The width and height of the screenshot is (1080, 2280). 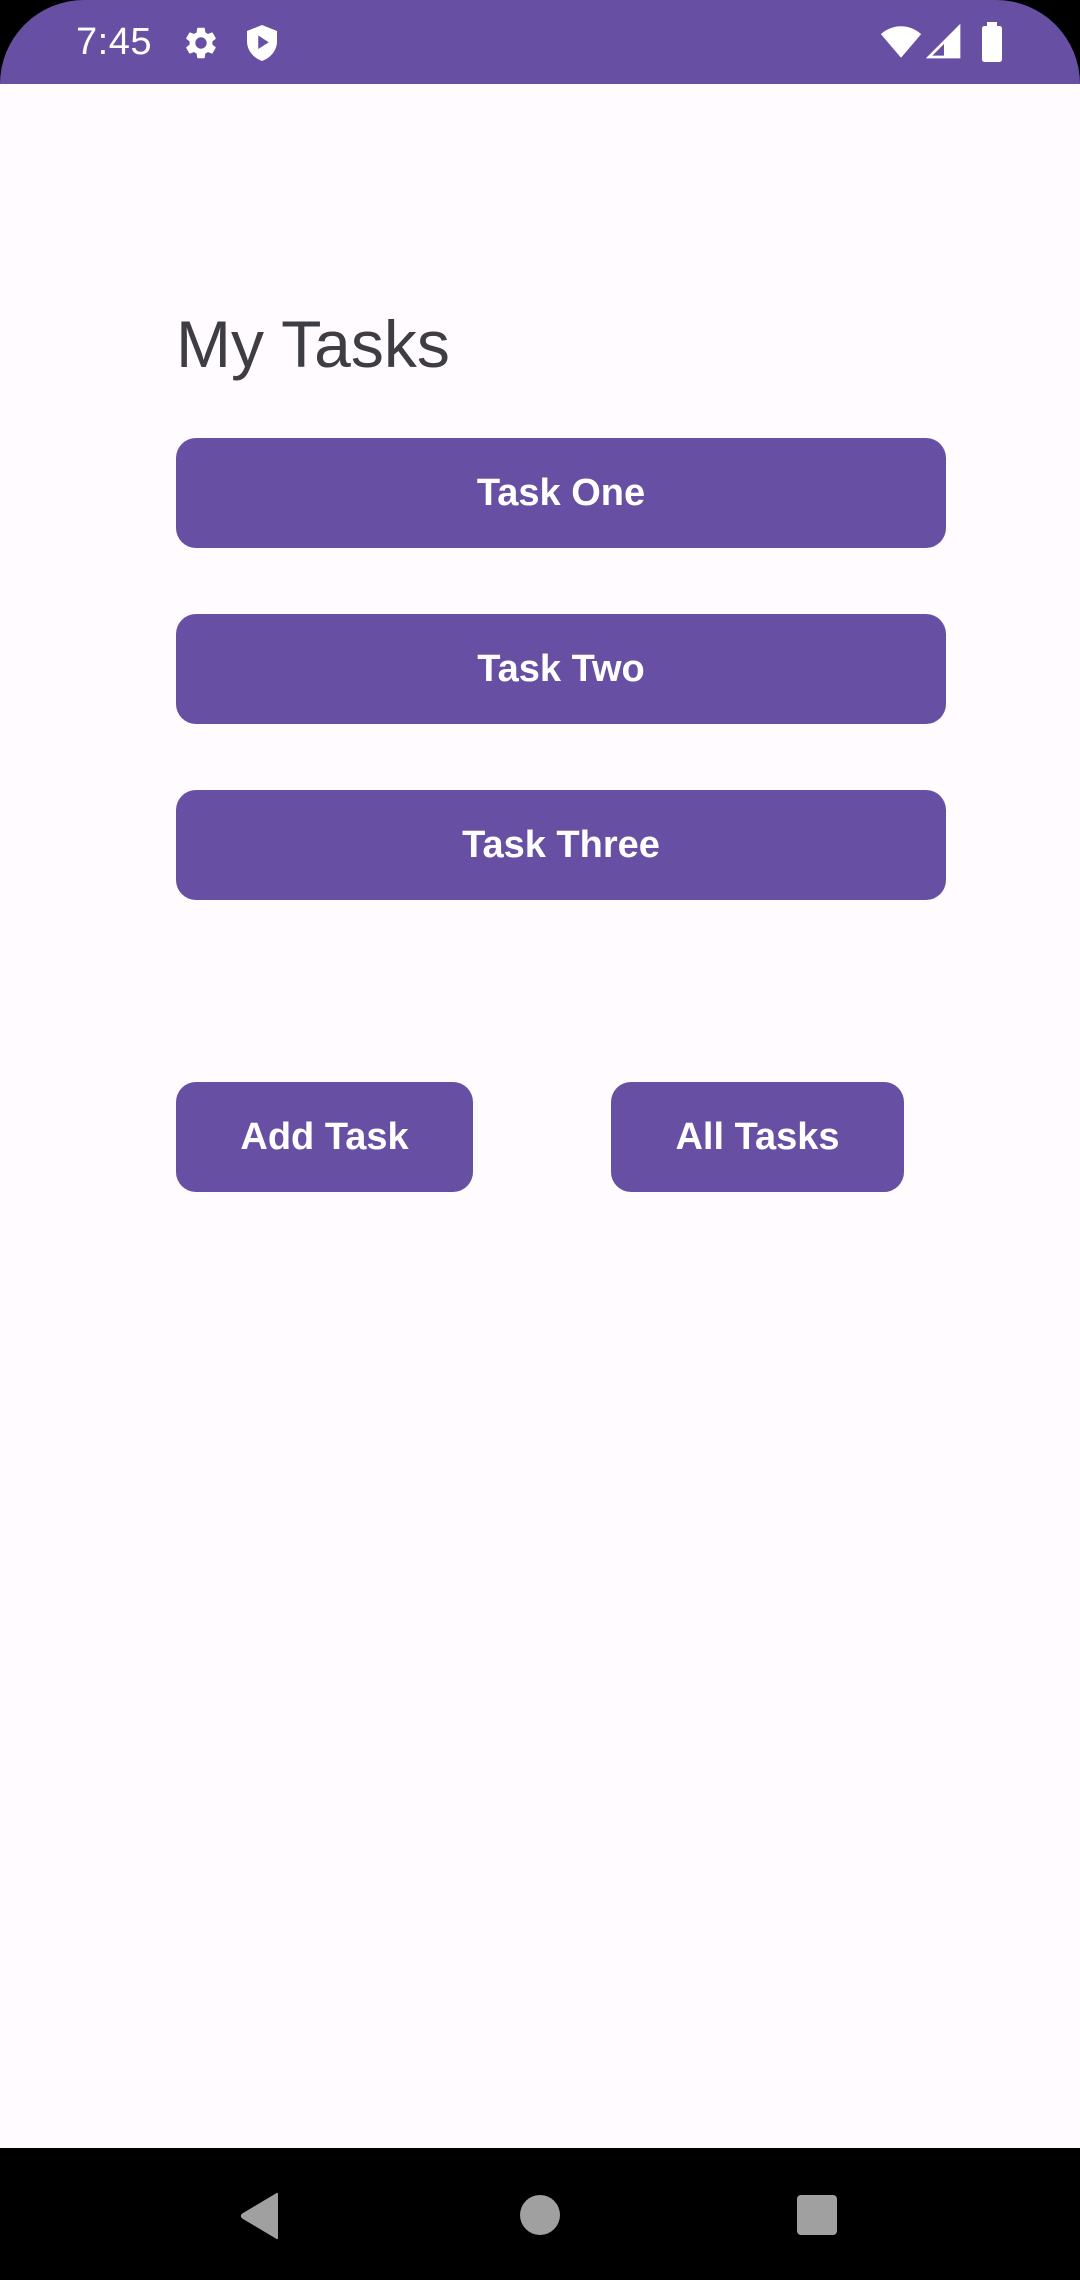 I want to click on add-task-button: Add Task, so click(x=324, y=1137).